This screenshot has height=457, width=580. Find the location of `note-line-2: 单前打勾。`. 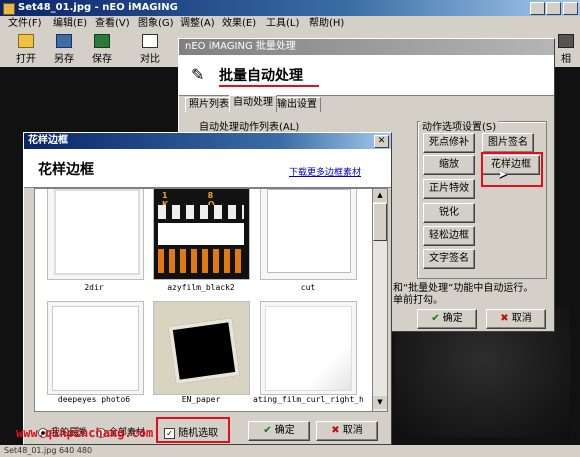

note-line-2: 单前打勾。 is located at coordinates (418, 300).